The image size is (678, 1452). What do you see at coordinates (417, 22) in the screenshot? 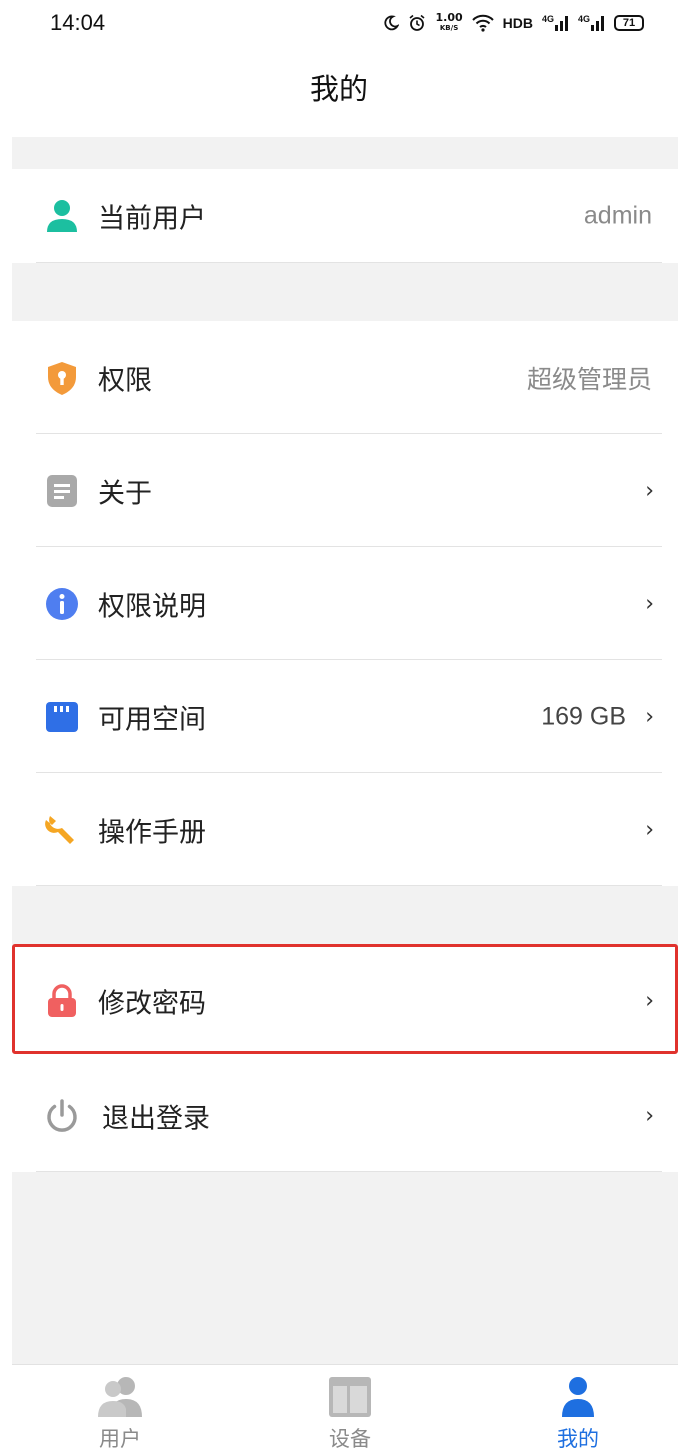
I see `alarm-icon` at bounding box center [417, 22].